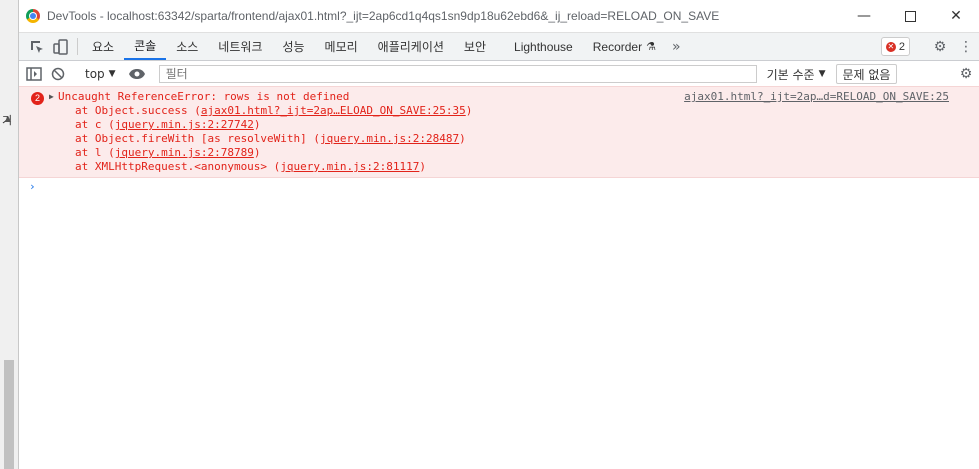  Describe the element at coordinates (651, 47) in the screenshot. I see `experiment-flask-icon: ⚗` at that location.